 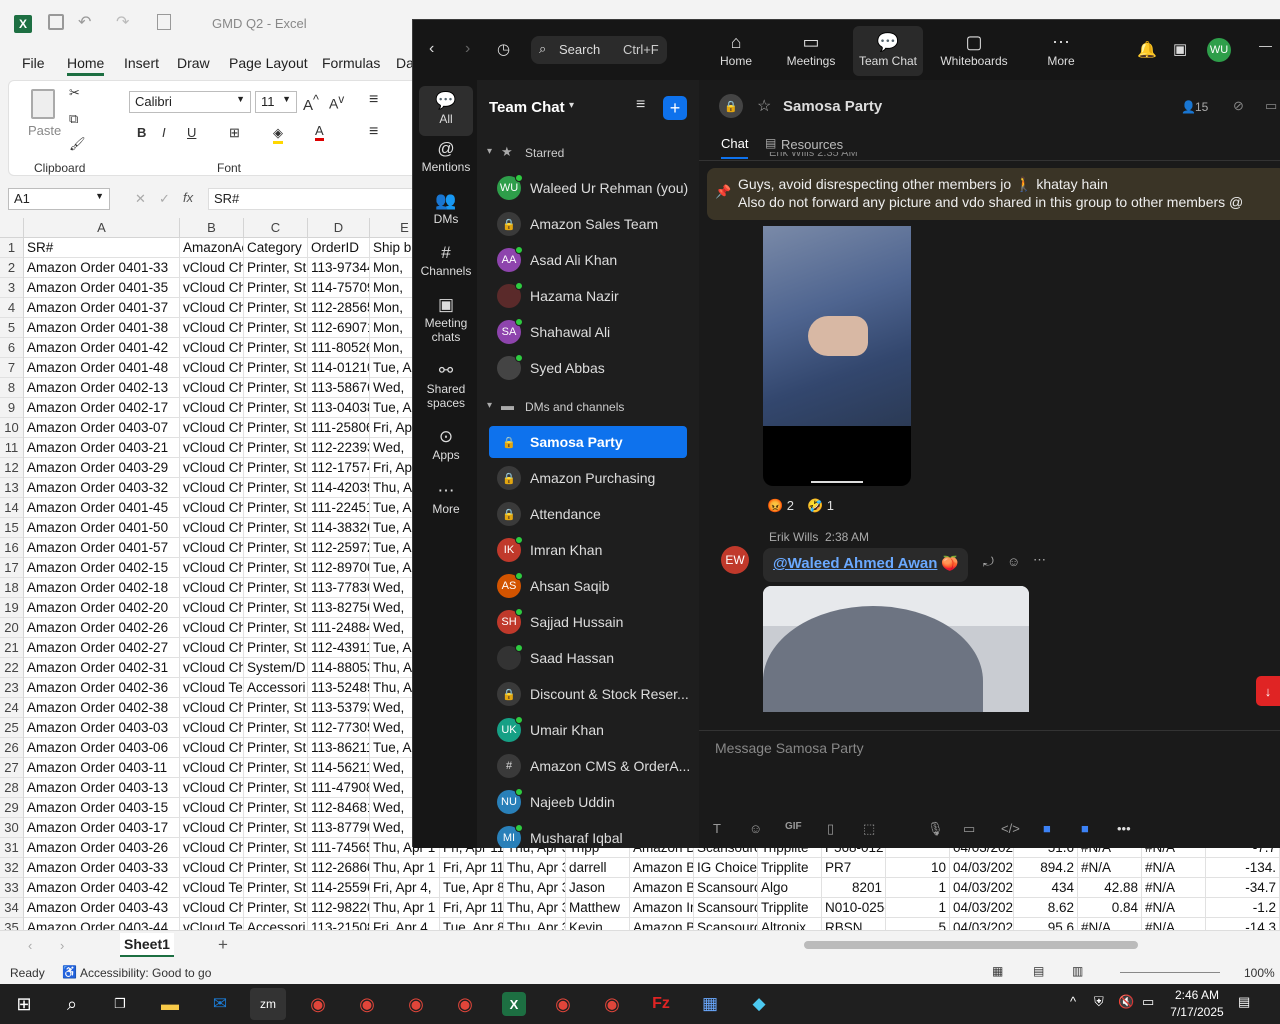 I want to click on font-color-icon: A, so click(x=319, y=132).